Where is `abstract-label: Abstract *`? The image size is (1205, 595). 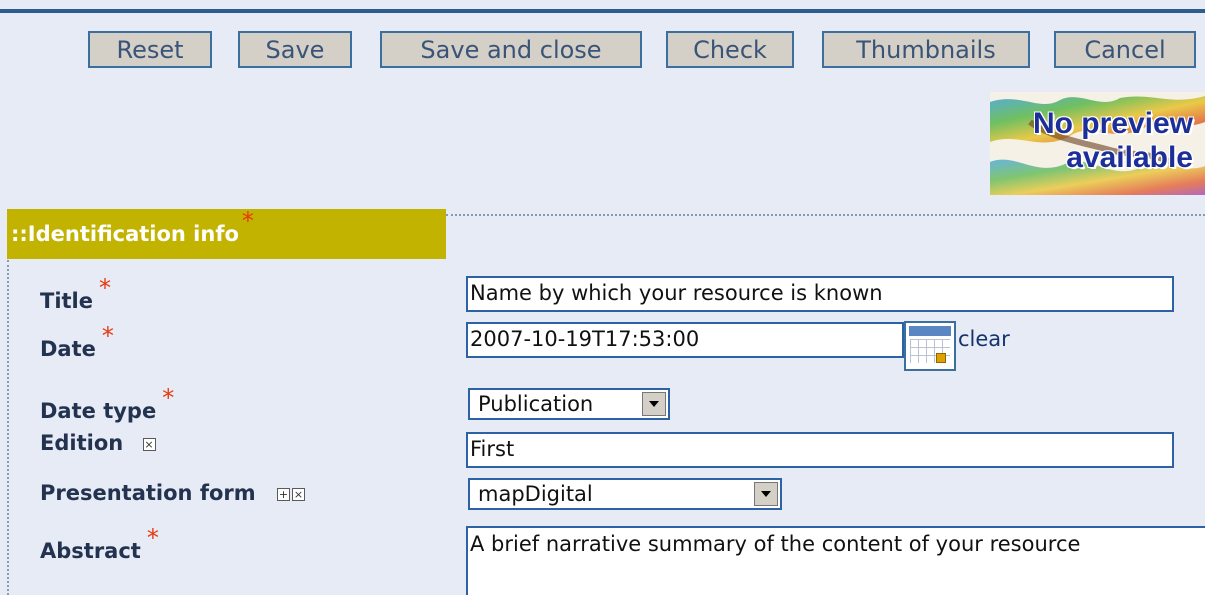 abstract-label: Abstract * is located at coordinates (99, 543).